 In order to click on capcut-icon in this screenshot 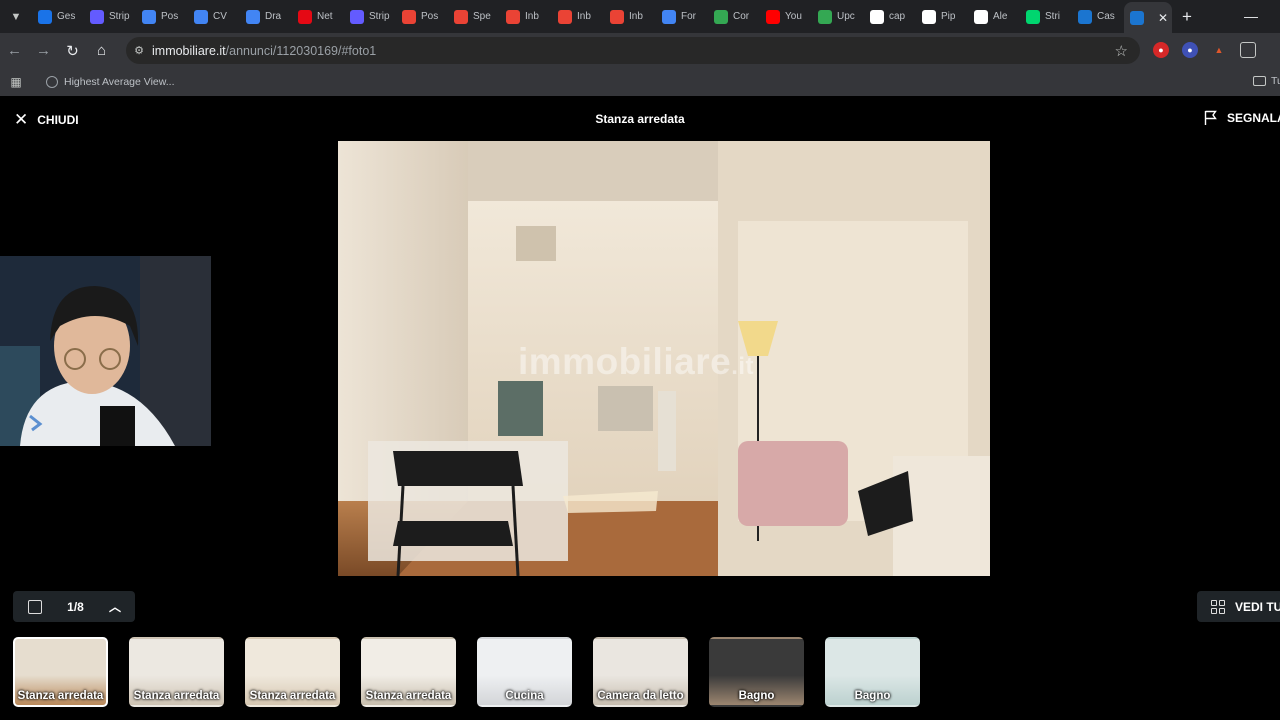, I will do `click(877, 16)`.